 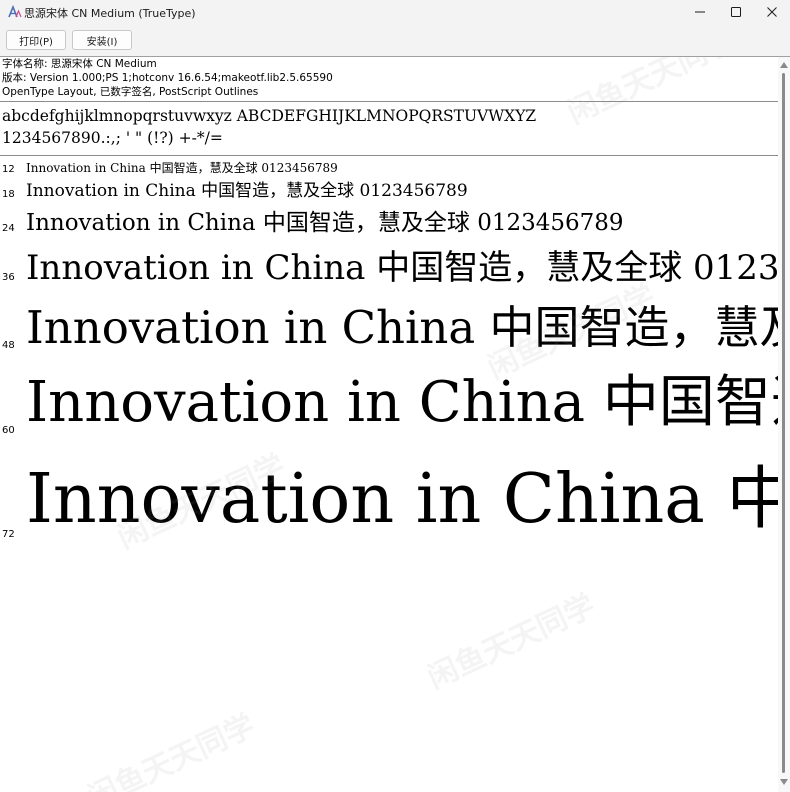 What do you see at coordinates (36, 40) in the screenshot?
I see `print-button: 打印(P)` at bounding box center [36, 40].